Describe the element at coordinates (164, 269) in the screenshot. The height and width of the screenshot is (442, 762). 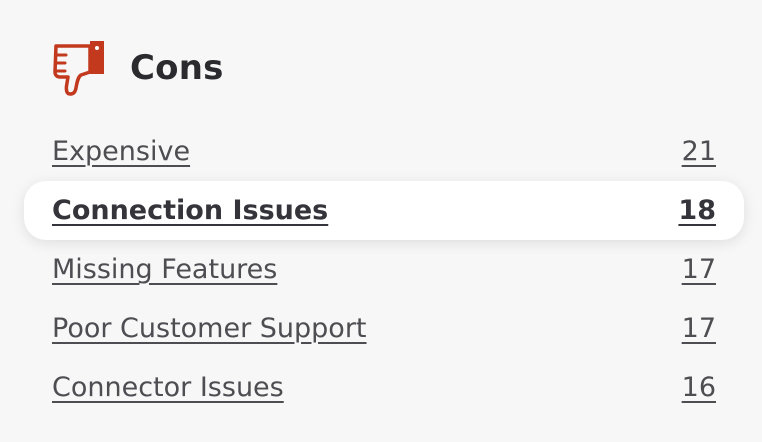
I see `con-item-label: Missing Features` at that location.